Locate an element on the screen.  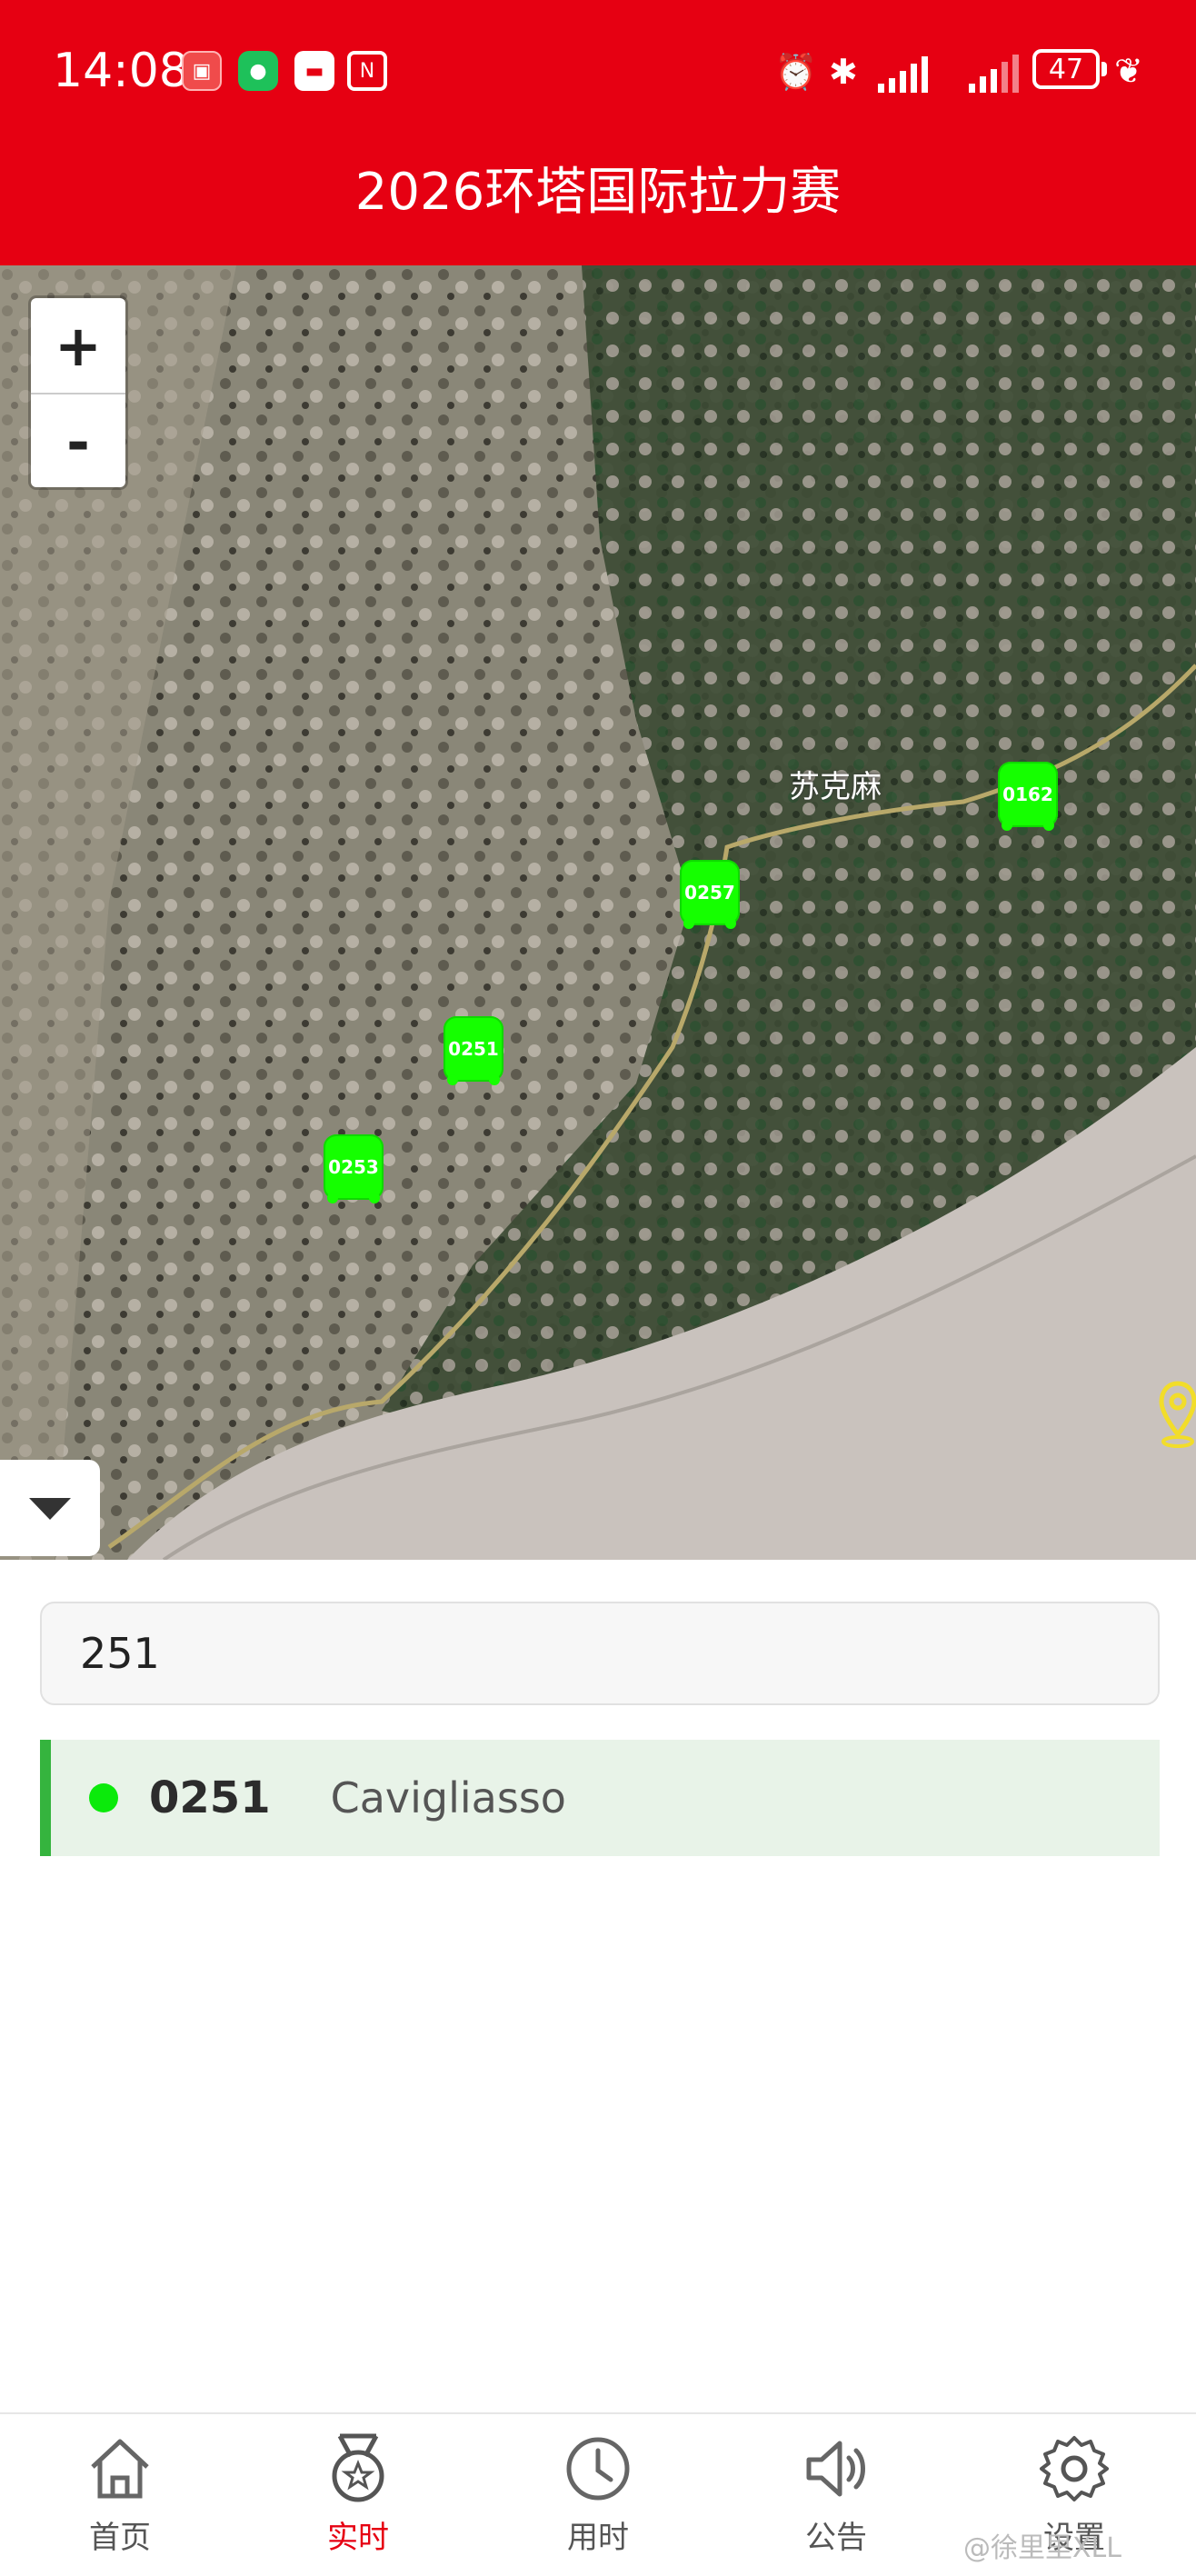
huawei-store-icon: ▣ is located at coordinates (202, 71).